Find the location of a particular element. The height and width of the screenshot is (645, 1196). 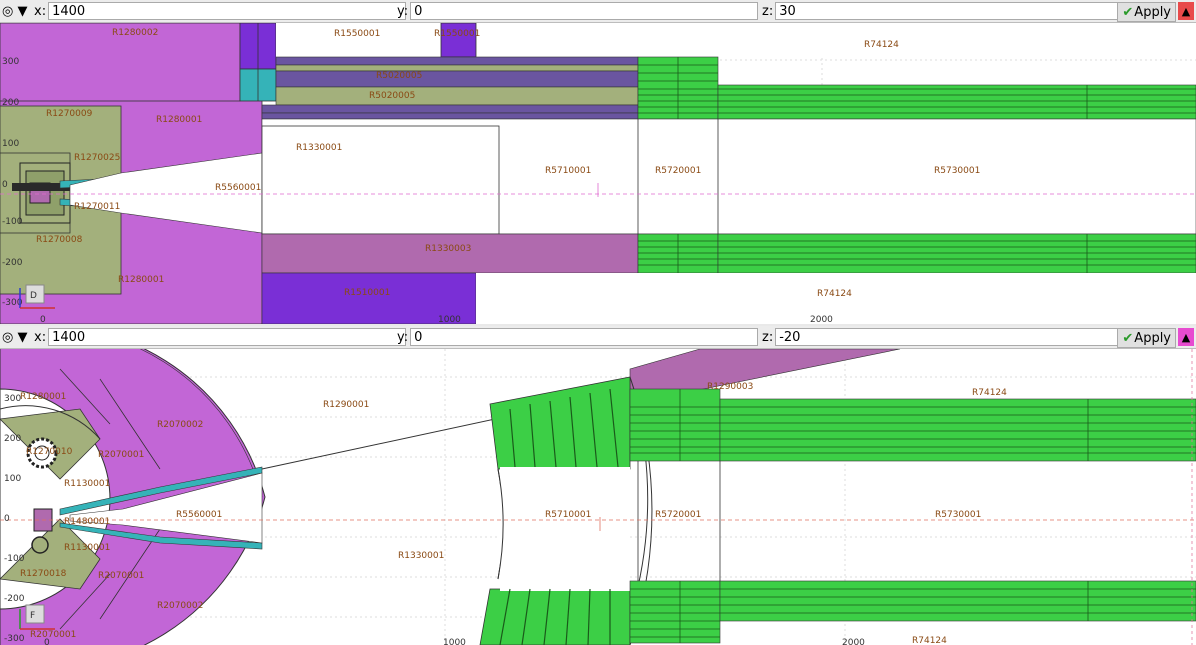

label-r1550001b: R1550001 is located at coordinates (457, 34).